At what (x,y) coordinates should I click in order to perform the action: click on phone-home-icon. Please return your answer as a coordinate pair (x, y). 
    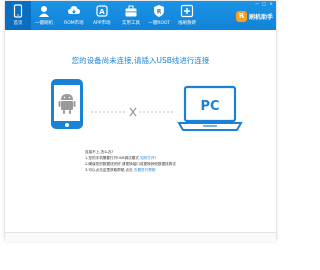
    Looking at the image, I should click on (18, 11).